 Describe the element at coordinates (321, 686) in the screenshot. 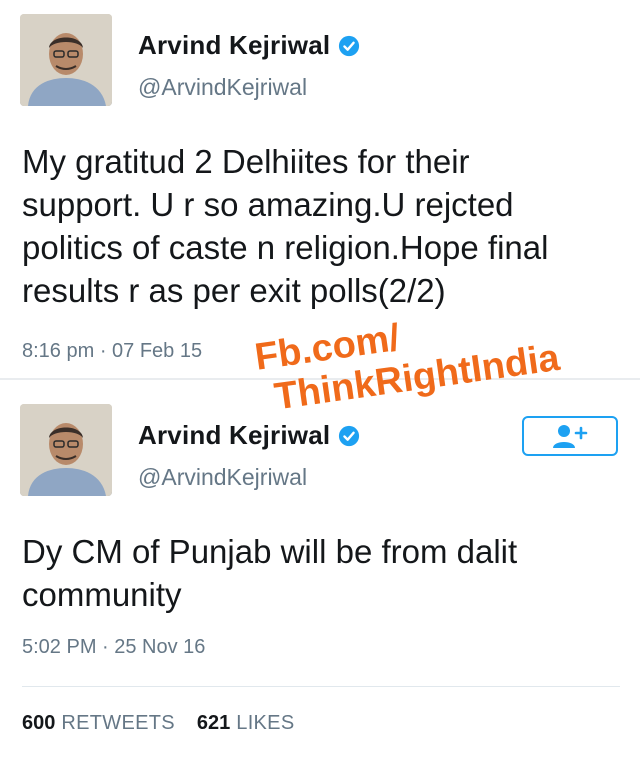

I see `stats-divider` at that location.